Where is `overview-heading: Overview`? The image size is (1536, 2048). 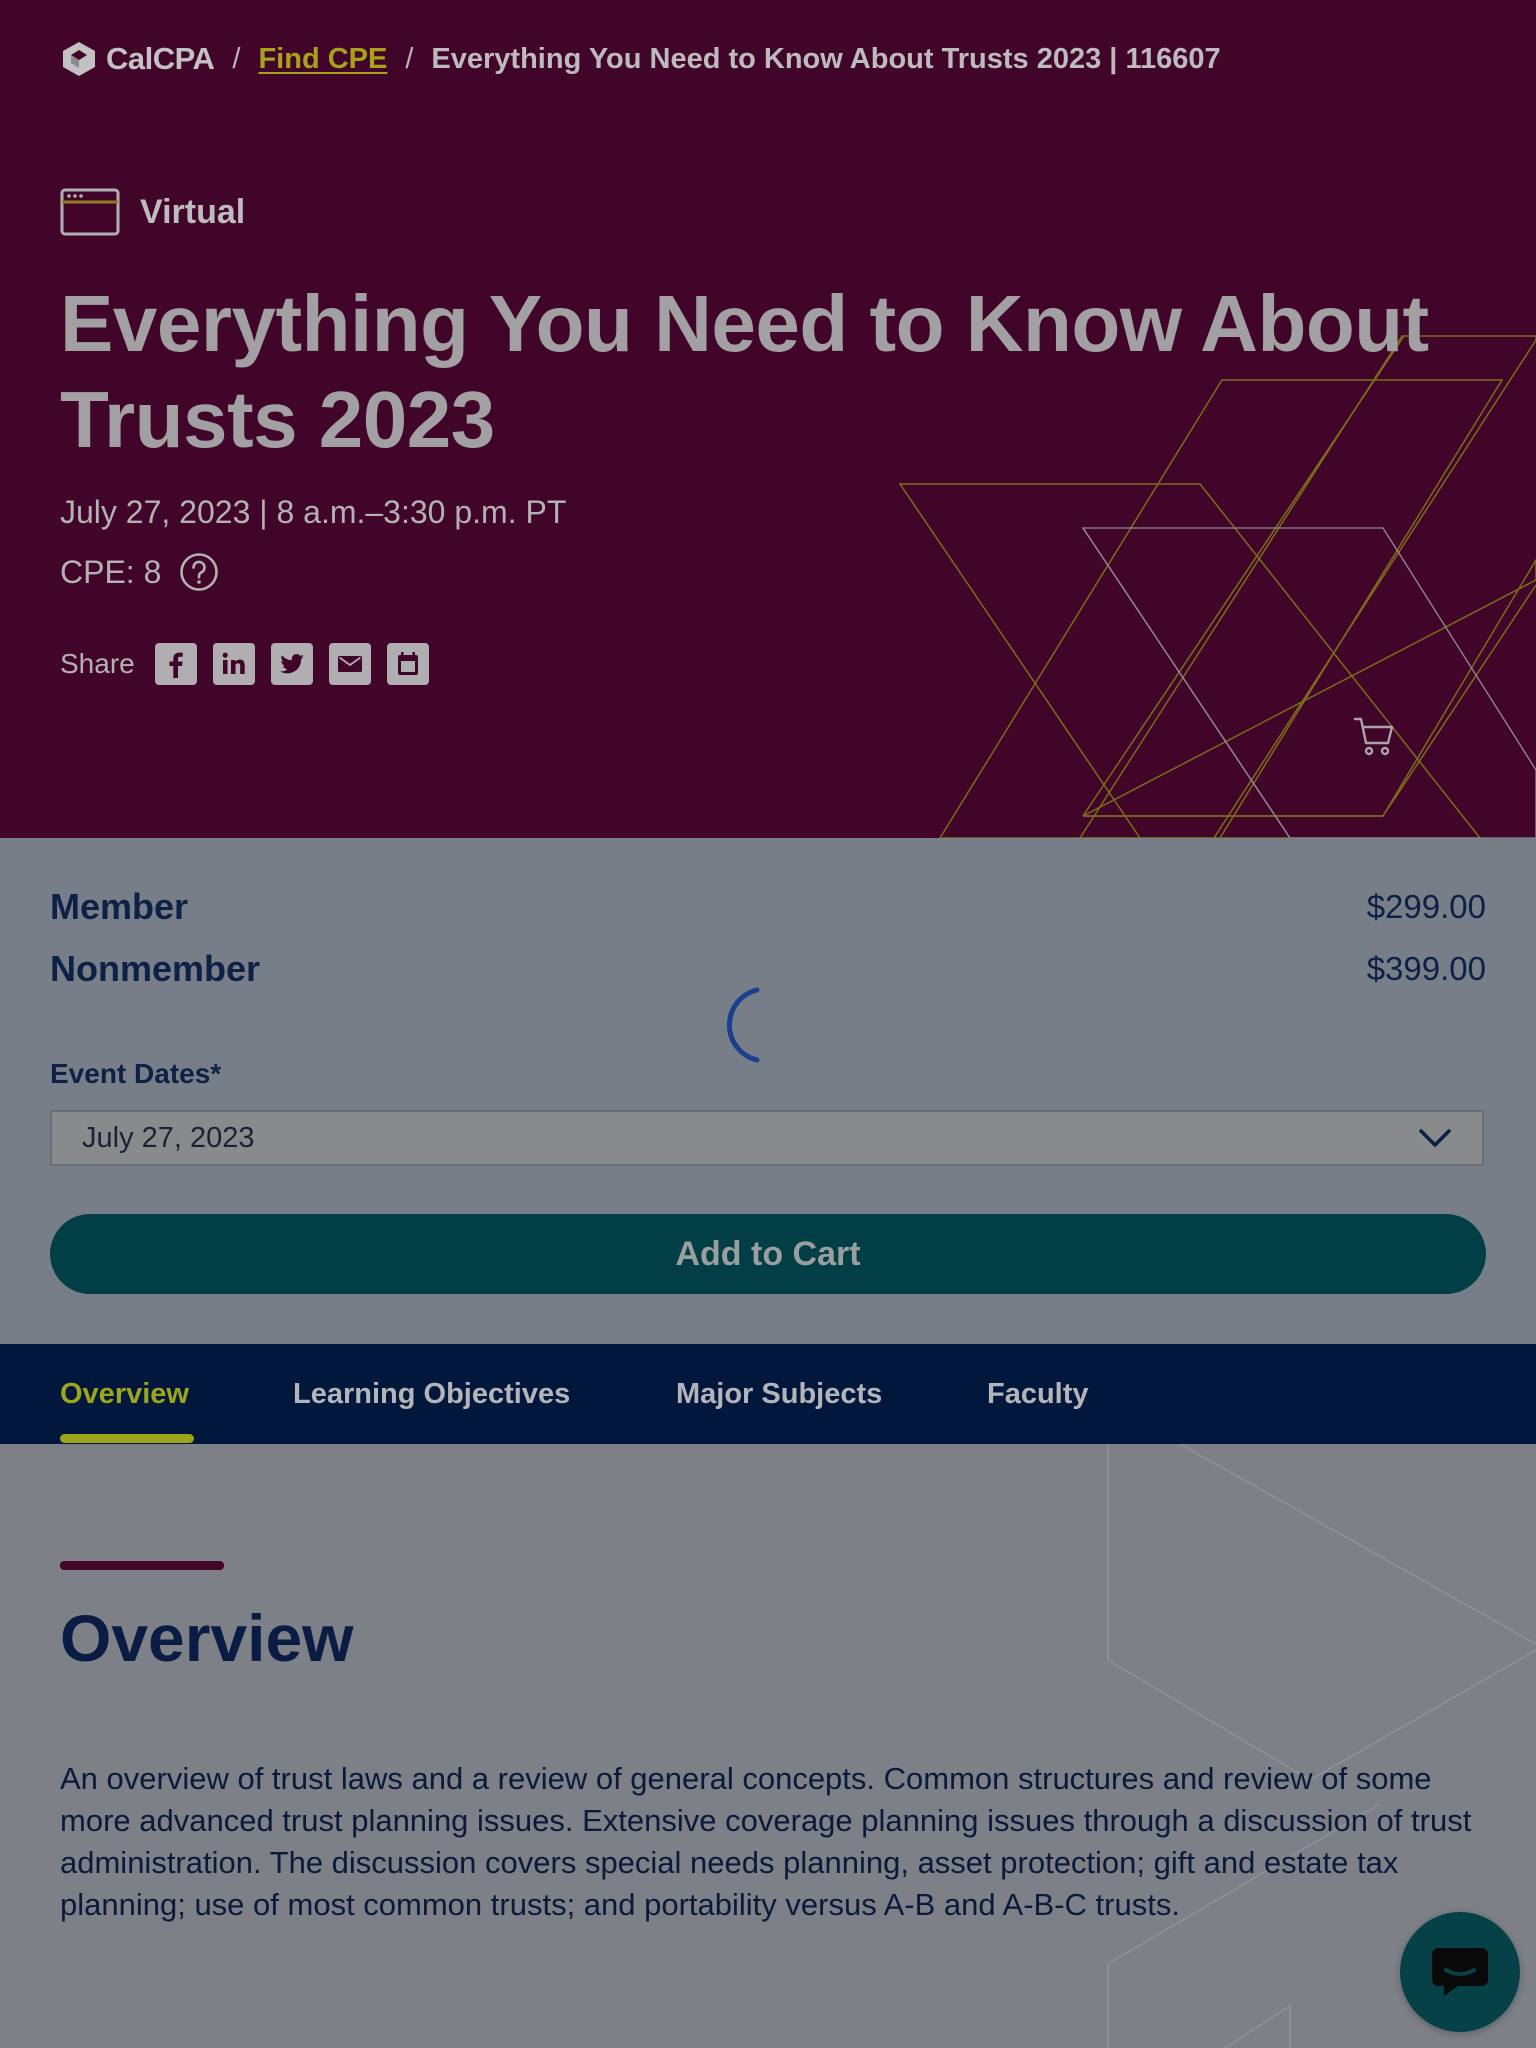
overview-heading: Overview is located at coordinates (207, 1638).